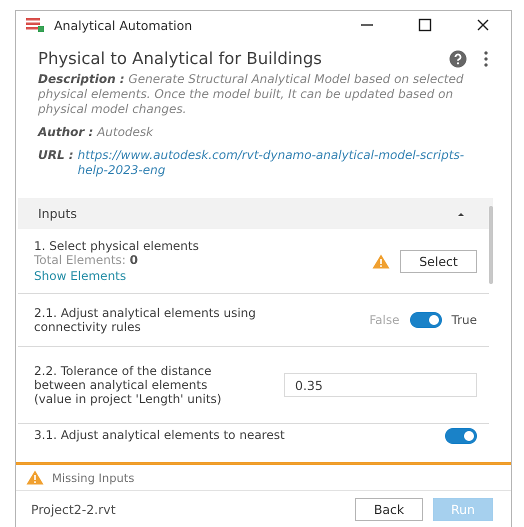 The height and width of the screenshot is (527, 524). Describe the element at coordinates (283, 163) in the screenshot. I see `url-link: https://www.autodesk.com/rvt-dynamo-analytical-model-scripts-help-2023-eng` at that location.